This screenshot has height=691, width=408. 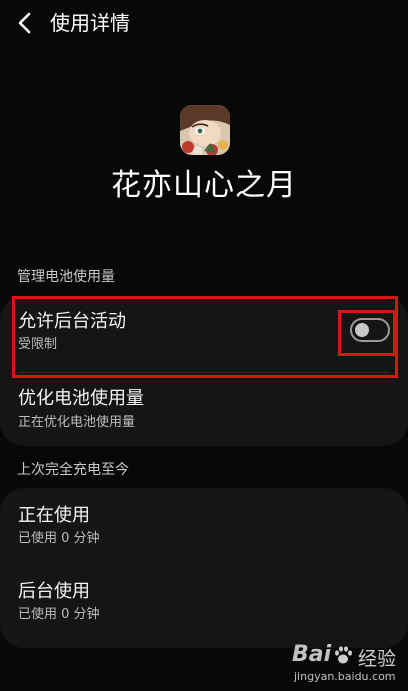 I want to click on top-bar: 使用详情, so click(x=204, y=24).